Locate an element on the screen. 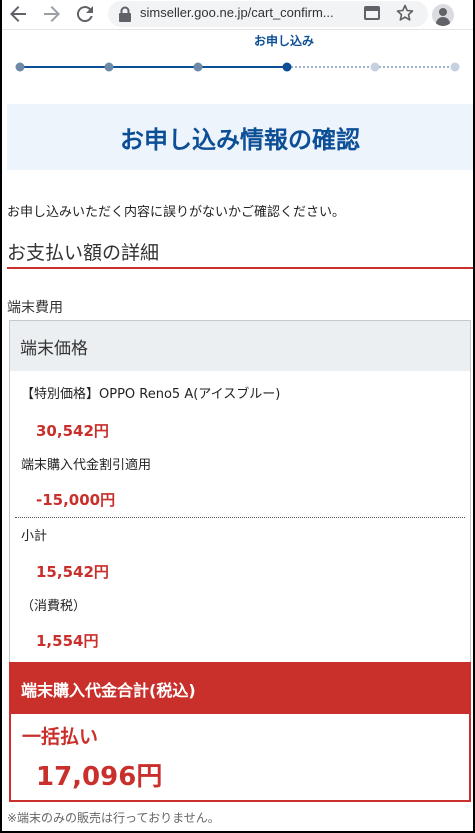  total-amount: 17,096円 is located at coordinates (99, 777).